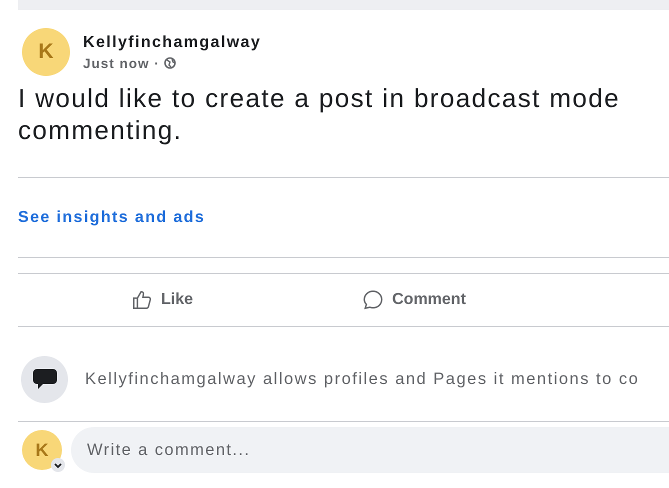  What do you see at coordinates (319, 98) in the screenshot?
I see `post-text: I would like to create a post in broadcast mode` at bounding box center [319, 98].